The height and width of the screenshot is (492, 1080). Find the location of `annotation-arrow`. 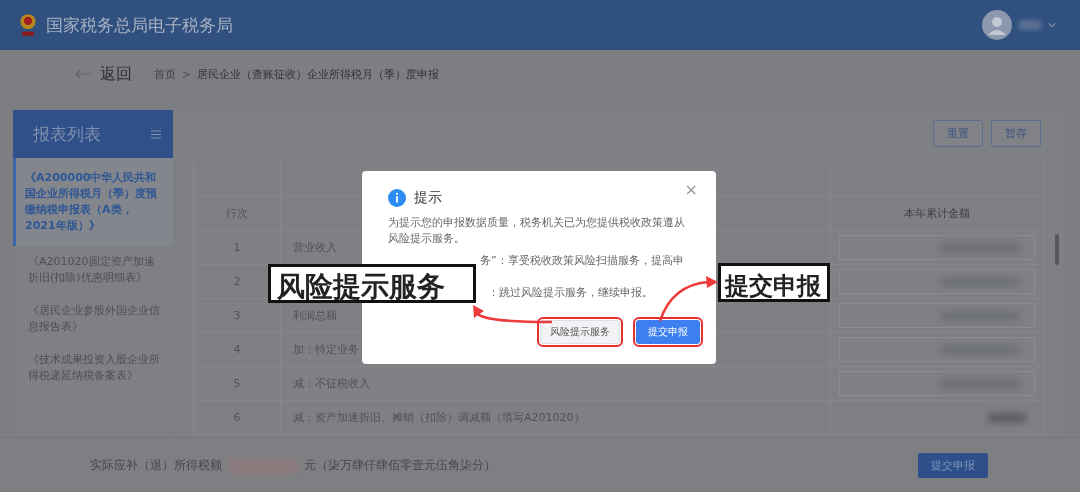

annotation-arrow is located at coordinates (688, 299).